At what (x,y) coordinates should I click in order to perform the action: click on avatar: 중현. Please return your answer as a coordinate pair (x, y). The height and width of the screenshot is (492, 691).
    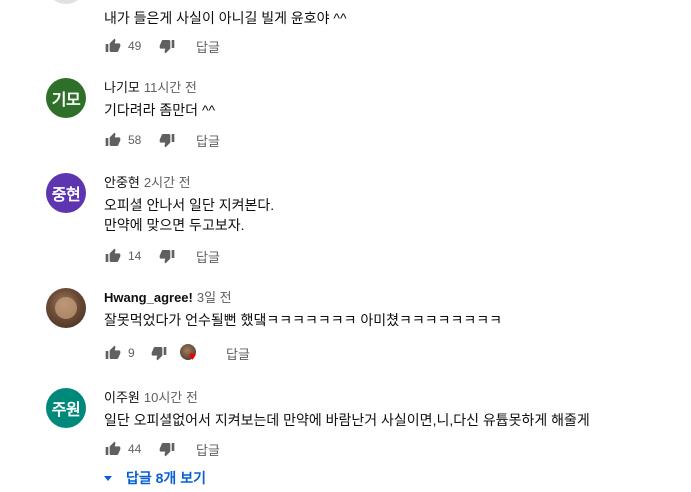
    Looking at the image, I should click on (66, 193).